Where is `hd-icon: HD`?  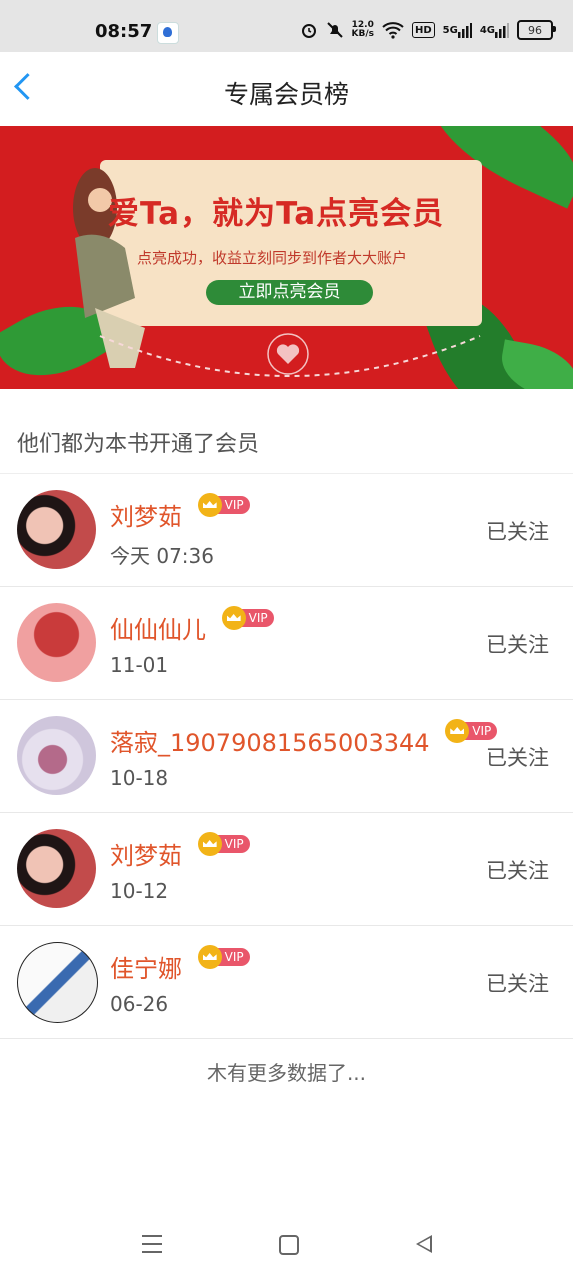 hd-icon: HD is located at coordinates (423, 30).